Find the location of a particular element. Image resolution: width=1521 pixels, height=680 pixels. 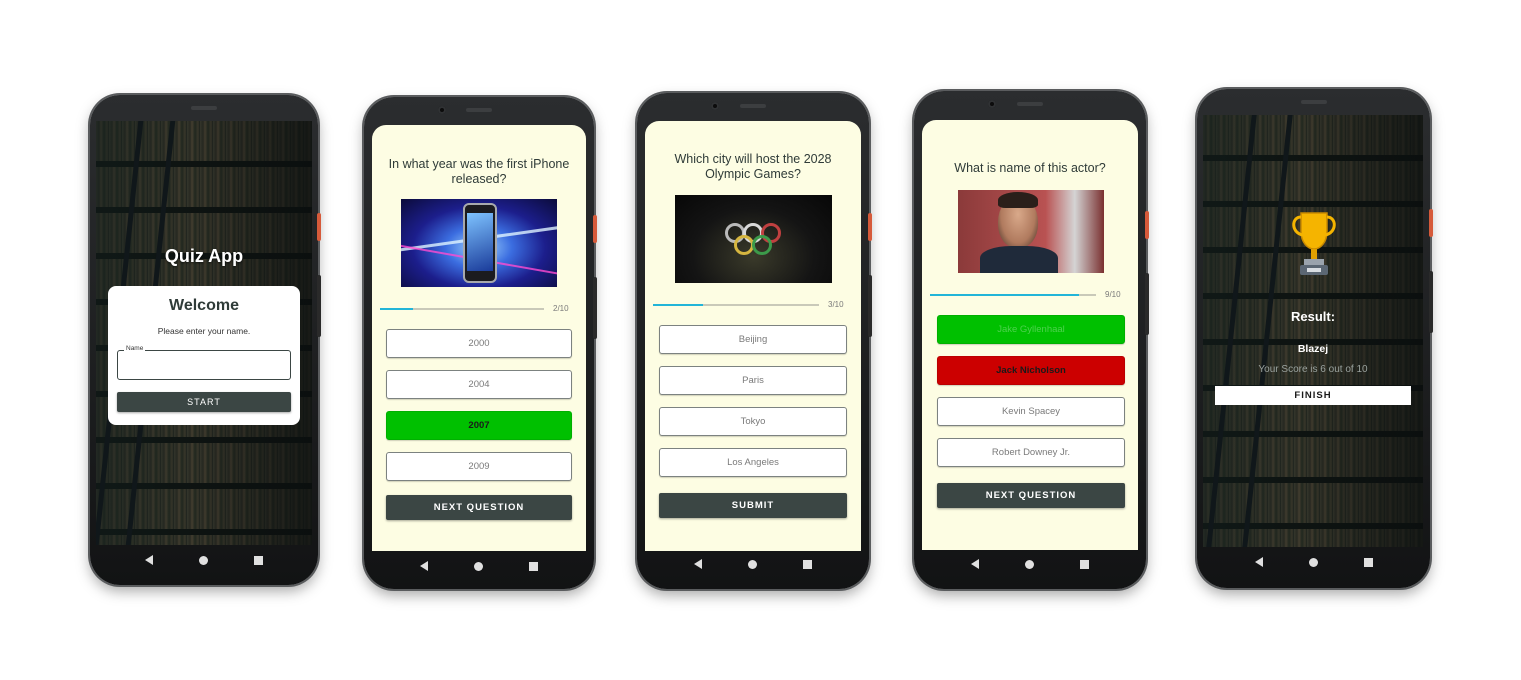

olympic-rings-image is located at coordinates (753, 239).